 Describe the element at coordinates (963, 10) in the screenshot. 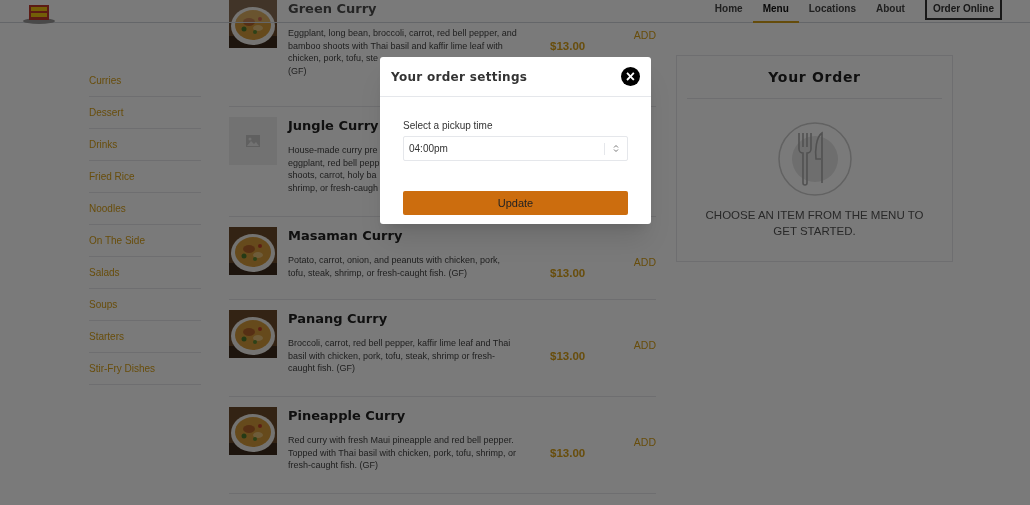

I see `order-online-button: Order Online` at that location.